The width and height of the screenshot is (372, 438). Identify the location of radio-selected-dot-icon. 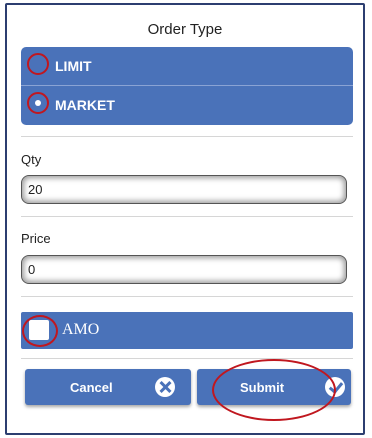
(38, 103).